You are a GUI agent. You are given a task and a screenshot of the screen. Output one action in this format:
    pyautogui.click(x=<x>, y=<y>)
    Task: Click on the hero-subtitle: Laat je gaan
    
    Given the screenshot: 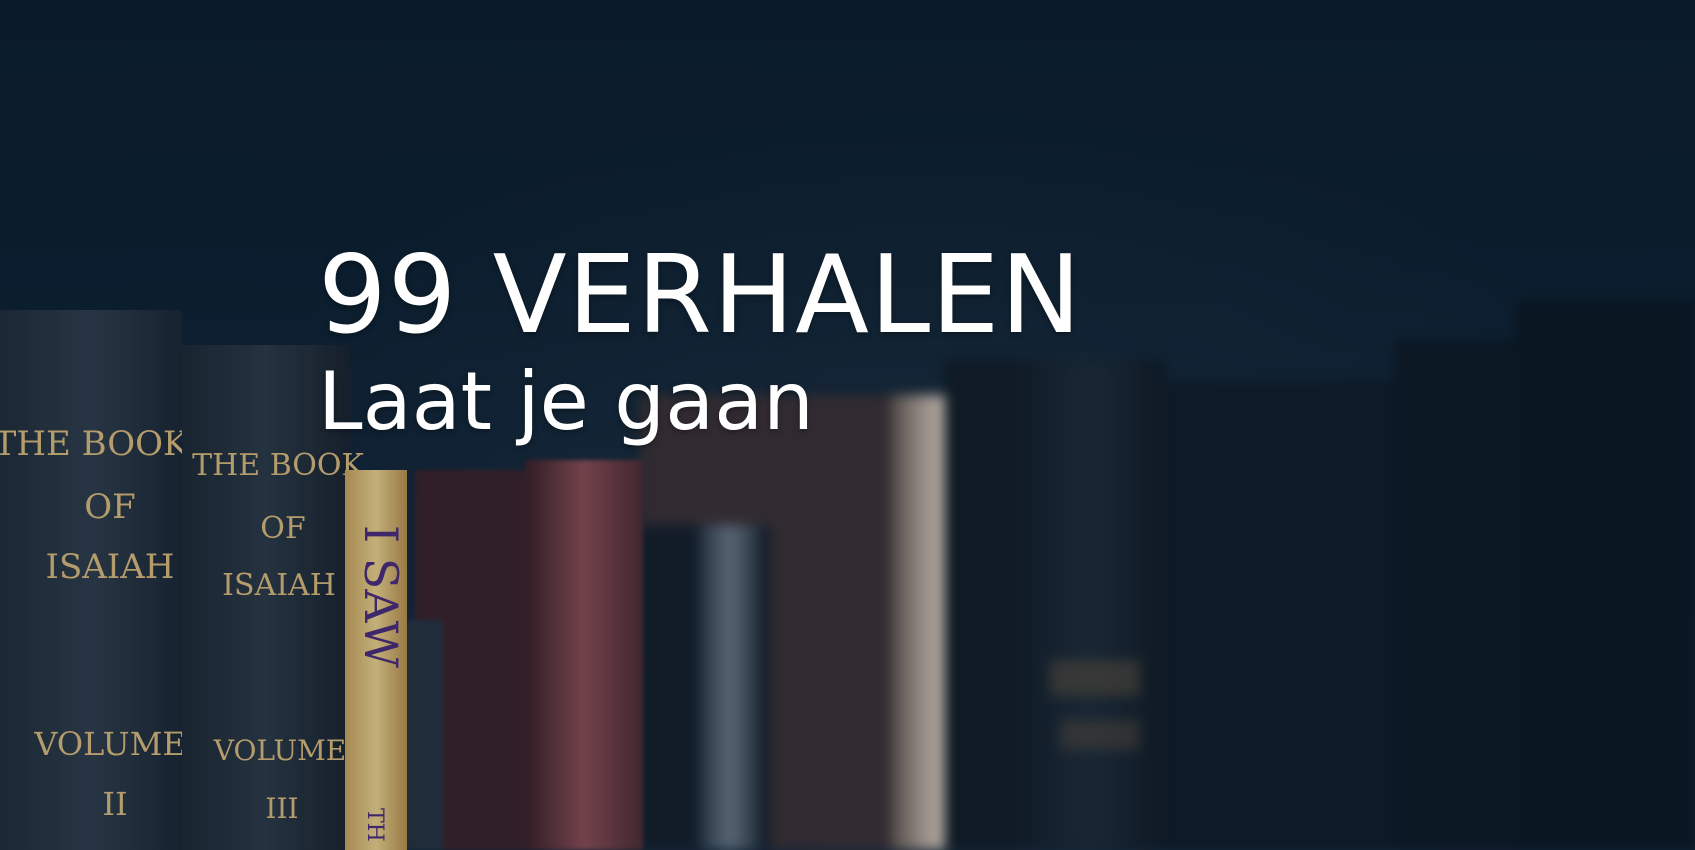 What is the action you would take?
    pyautogui.click(x=566, y=401)
    